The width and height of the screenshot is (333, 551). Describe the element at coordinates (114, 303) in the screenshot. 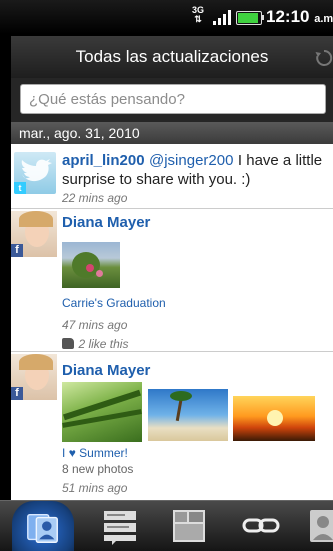

I see `album-name: Carrie's Graduation` at that location.